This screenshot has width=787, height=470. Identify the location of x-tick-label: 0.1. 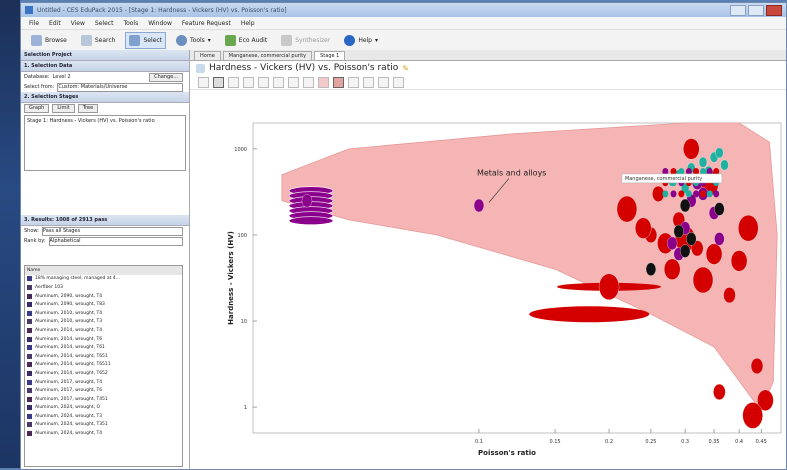
(479, 442).